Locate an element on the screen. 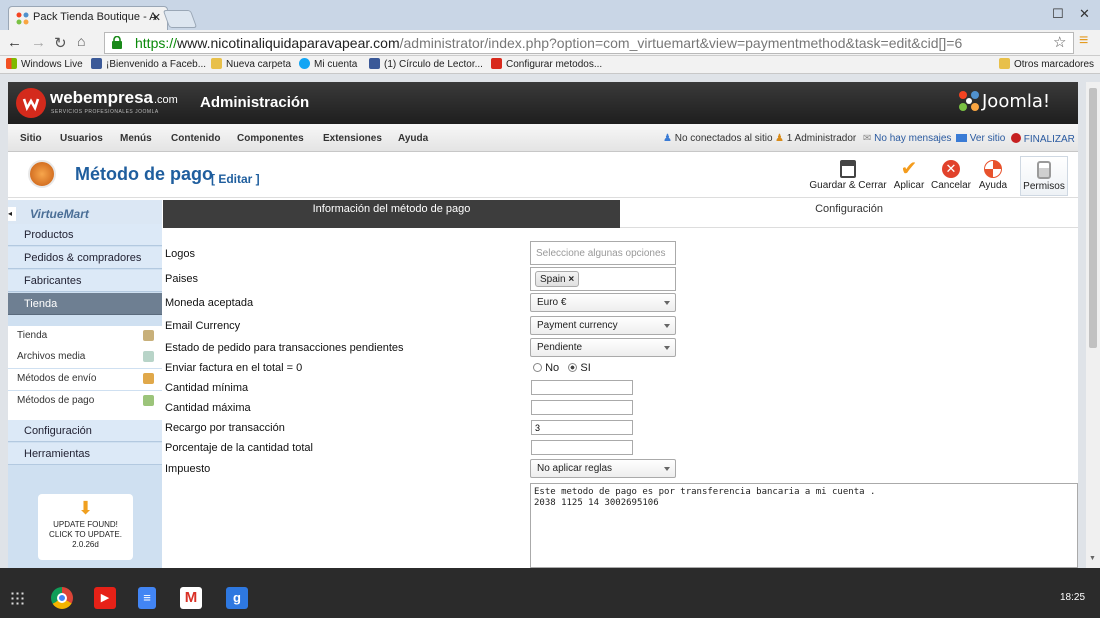  cancel-button: ✕ Cancelar is located at coordinates (951, 175).